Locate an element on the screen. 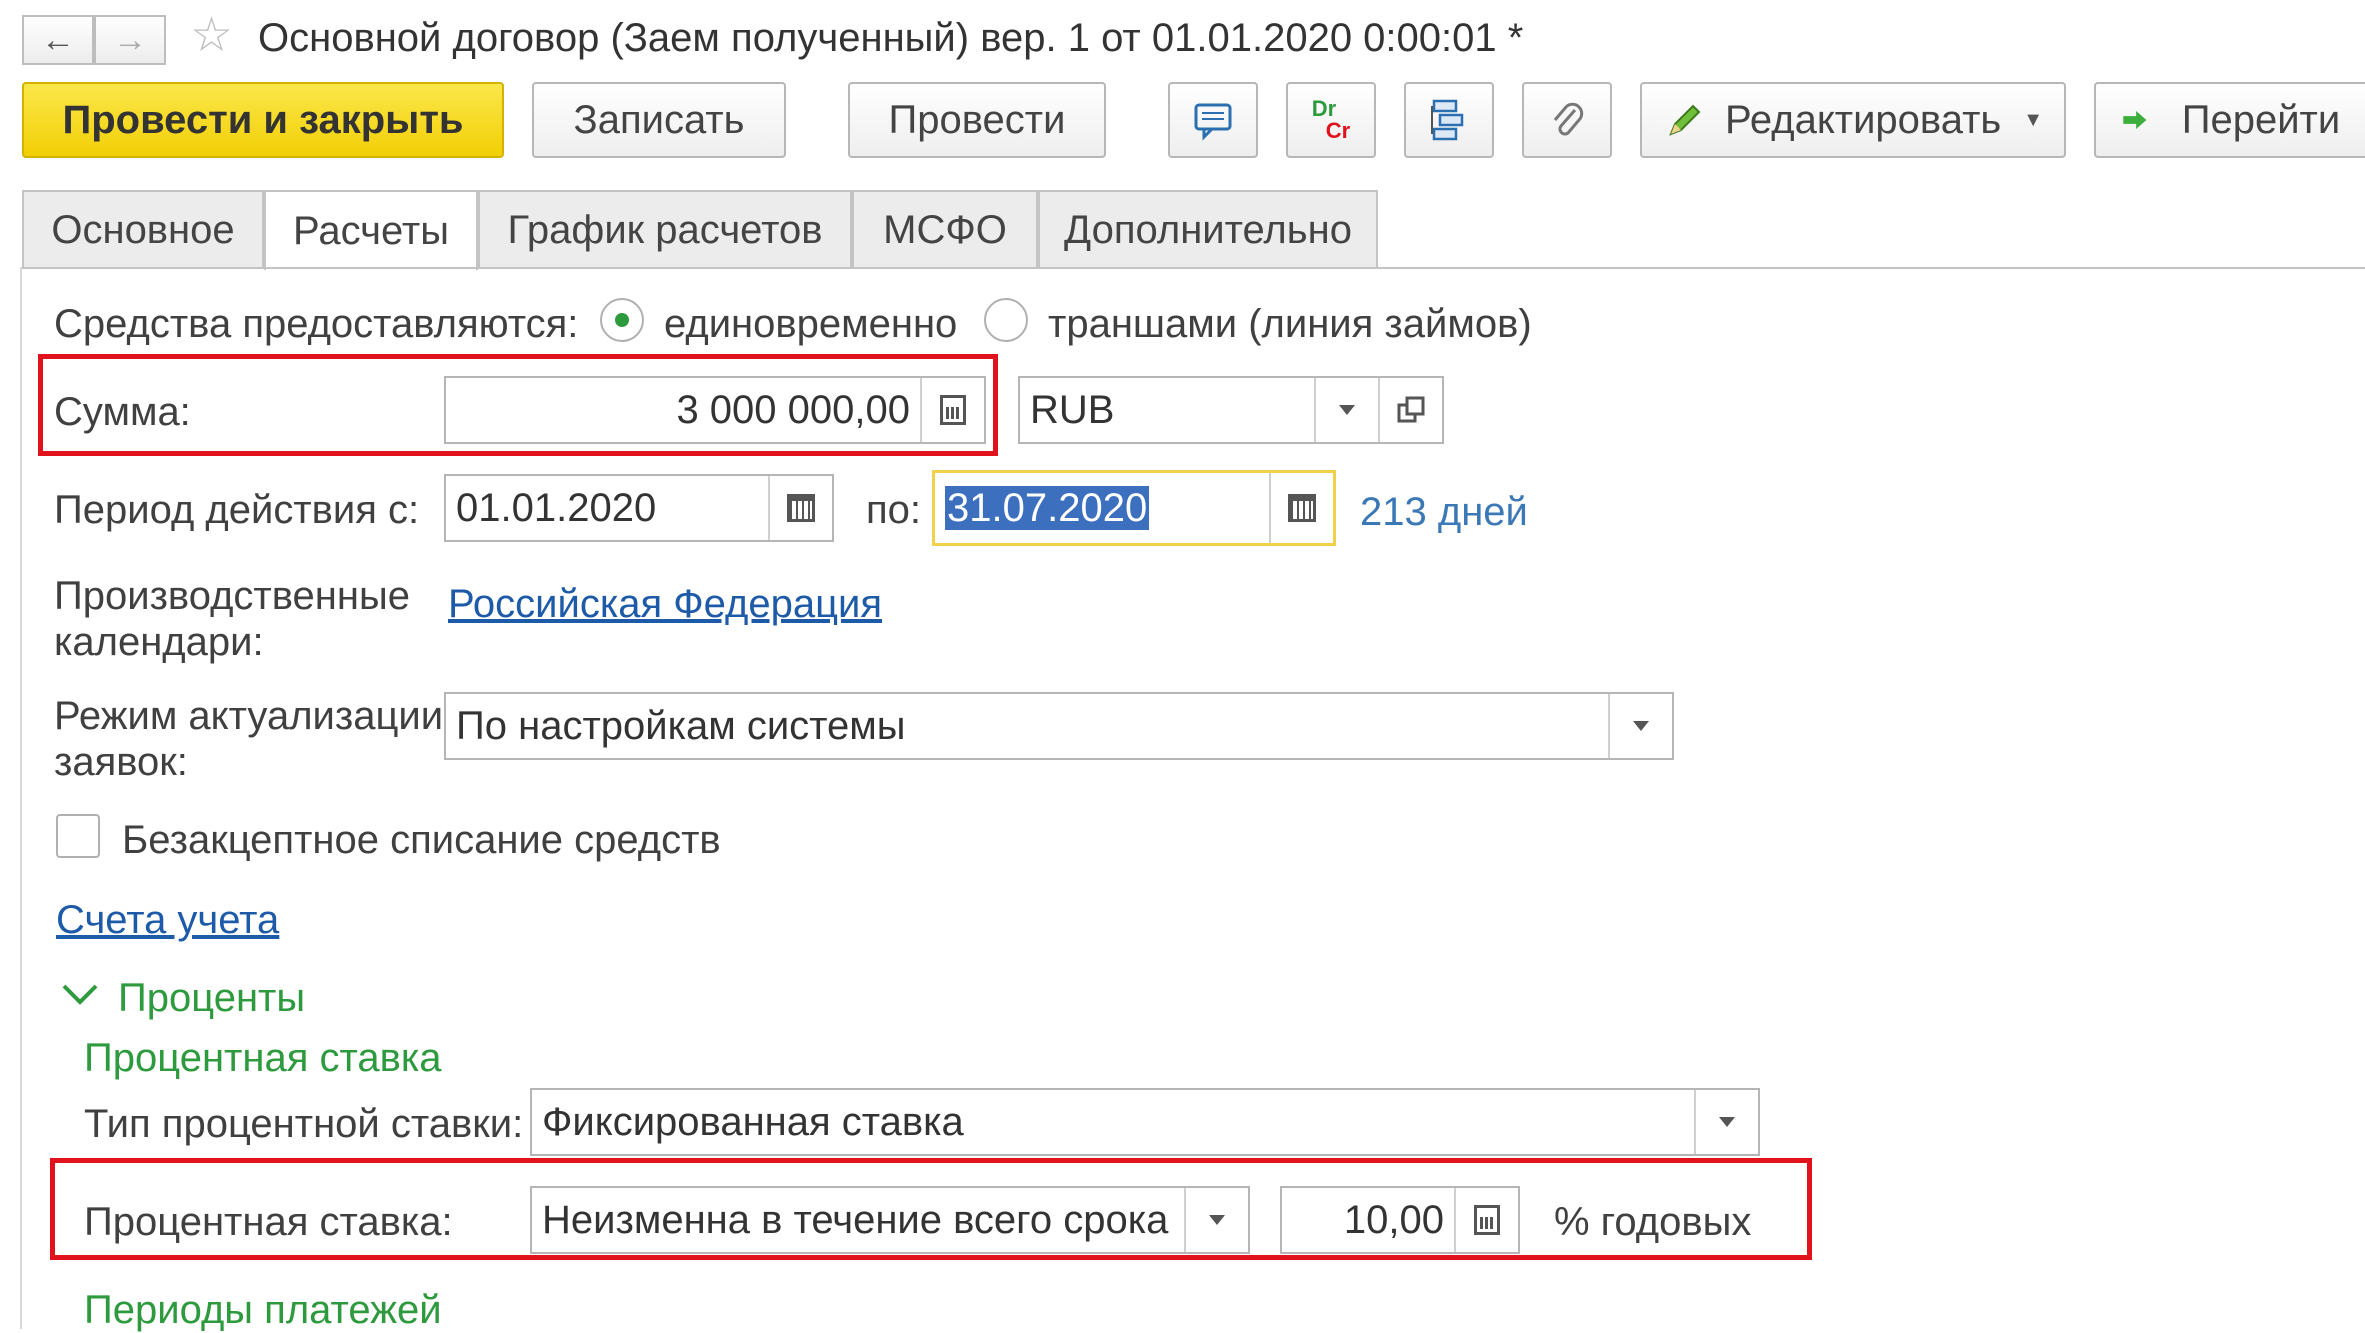 This screenshot has height=1333, width=2365. mode-label-line2: заявок: is located at coordinates (121, 762).